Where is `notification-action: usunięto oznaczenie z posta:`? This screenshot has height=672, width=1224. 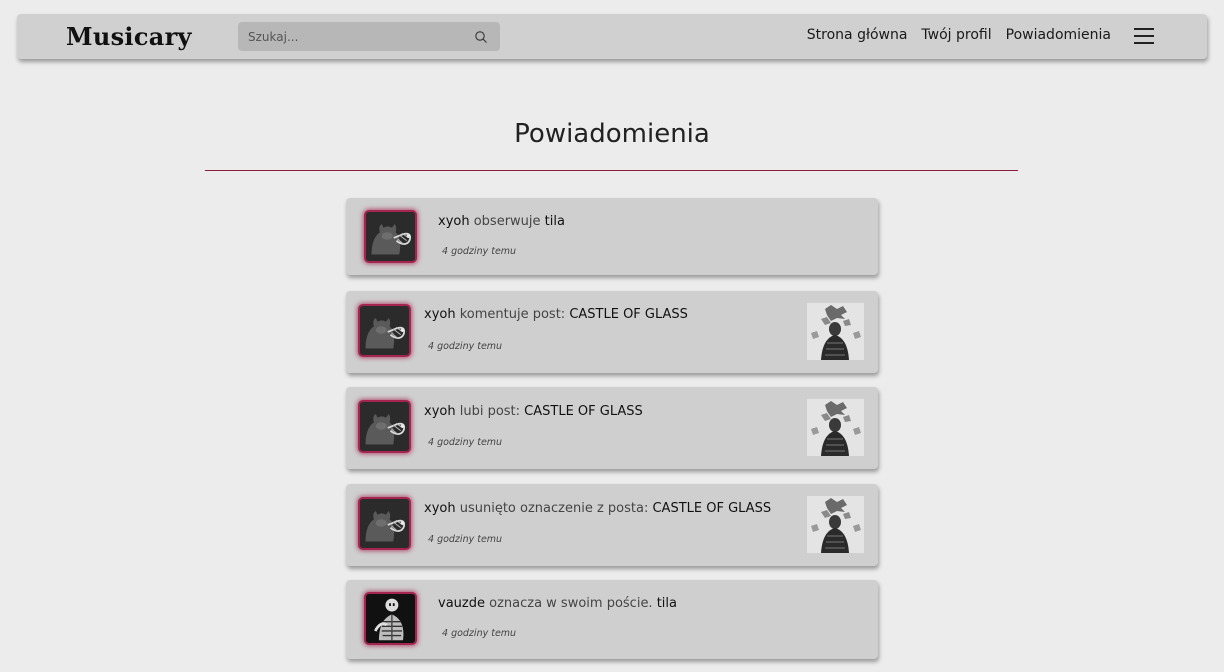 notification-action: usunięto oznaczenie z posta: is located at coordinates (554, 508).